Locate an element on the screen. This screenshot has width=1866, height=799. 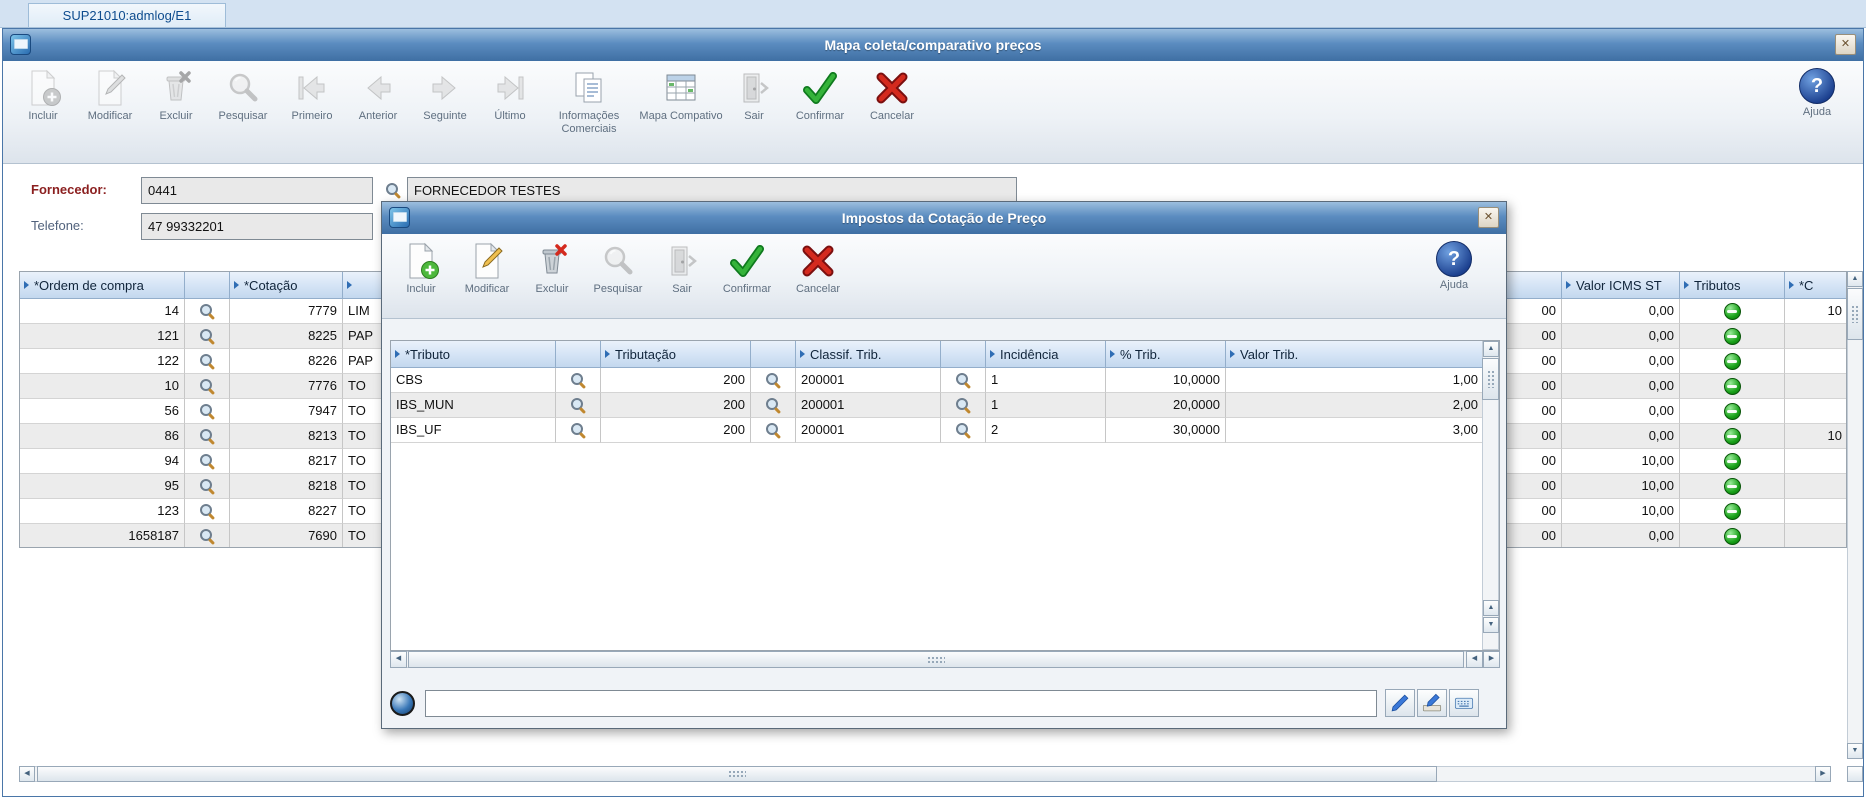
statusbar-input is located at coordinates (901, 703).